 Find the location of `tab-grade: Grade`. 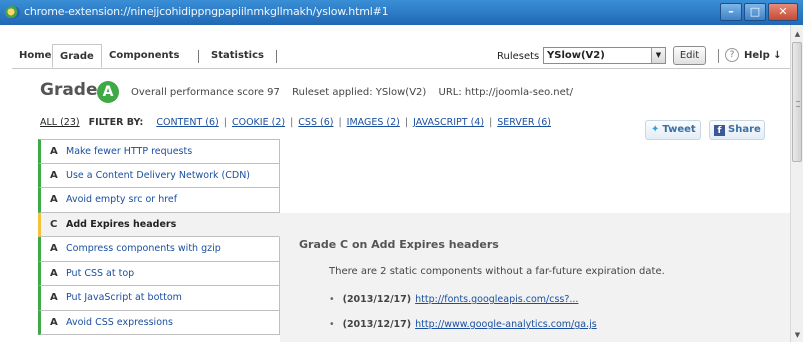

tab-grade: Grade is located at coordinates (77, 56).